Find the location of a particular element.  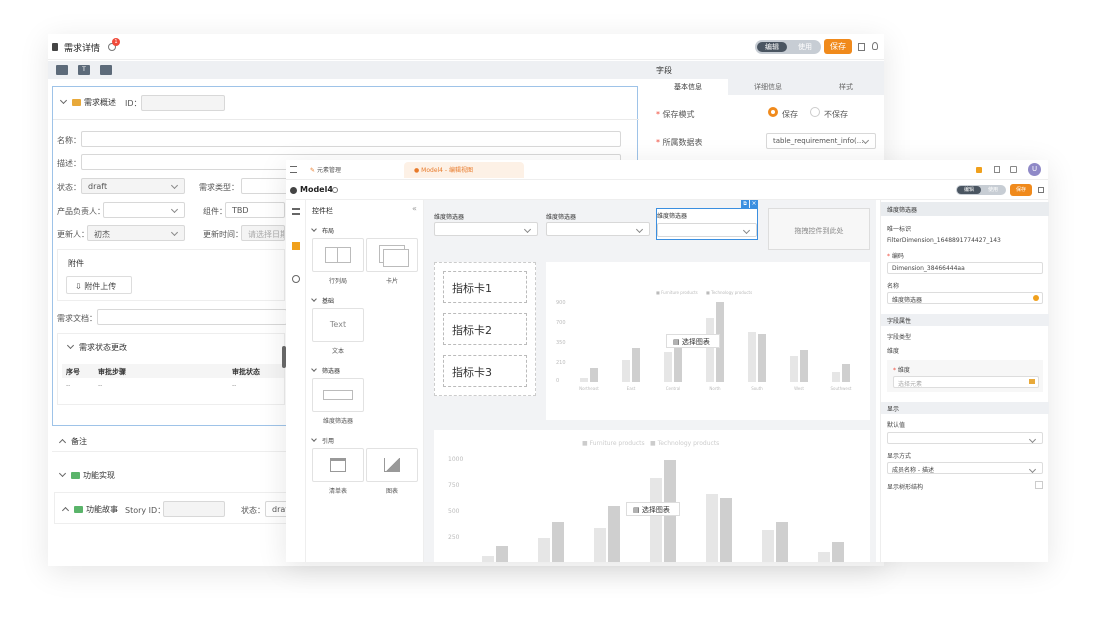

component-label: 组件： is located at coordinates (215, 211).